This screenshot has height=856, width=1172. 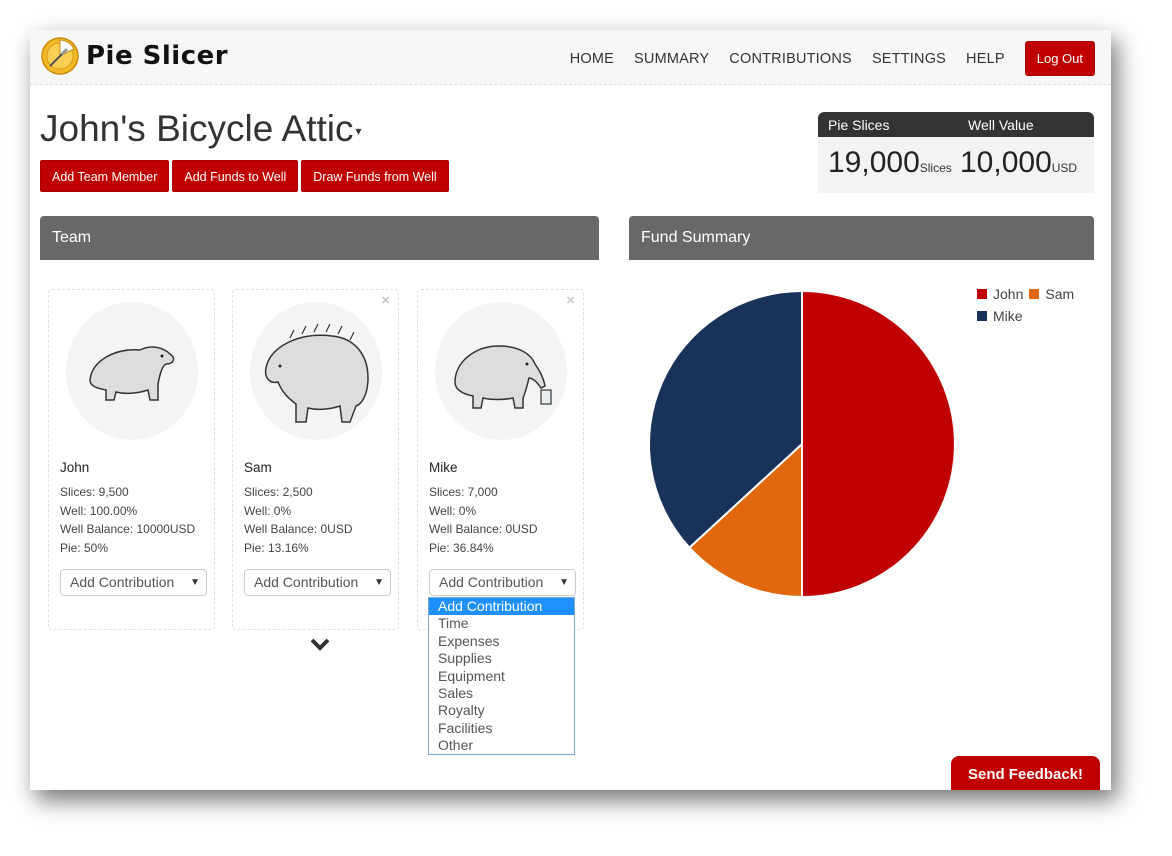 What do you see at coordinates (501, 710) in the screenshot?
I see `option-royalty: Royalty` at bounding box center [501, 710].